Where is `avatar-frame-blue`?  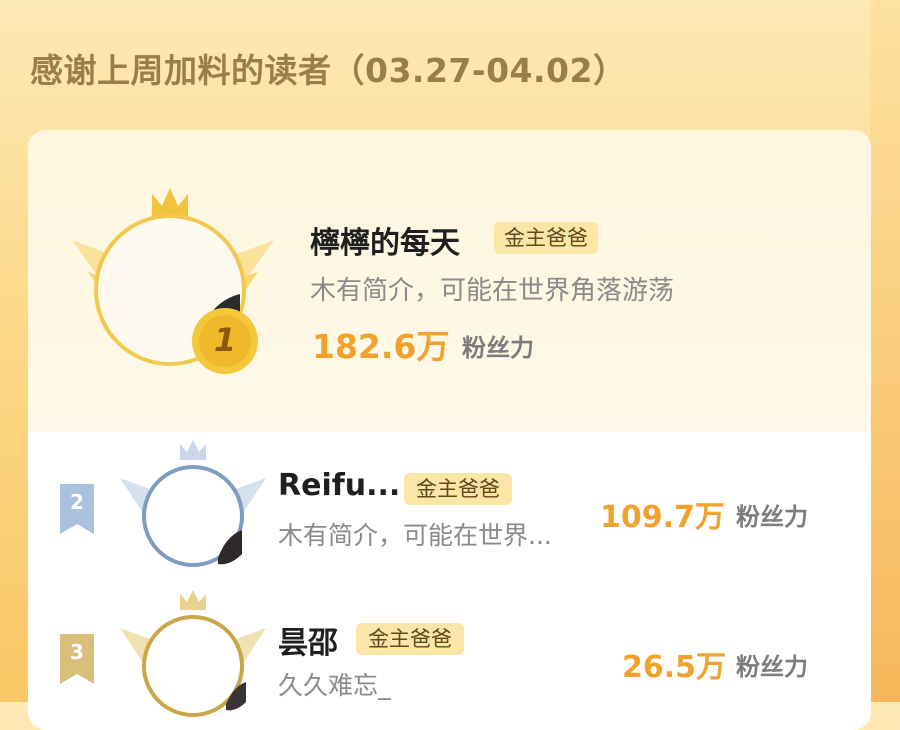
avatar-frame-blue is located at coordinates (193, 508).